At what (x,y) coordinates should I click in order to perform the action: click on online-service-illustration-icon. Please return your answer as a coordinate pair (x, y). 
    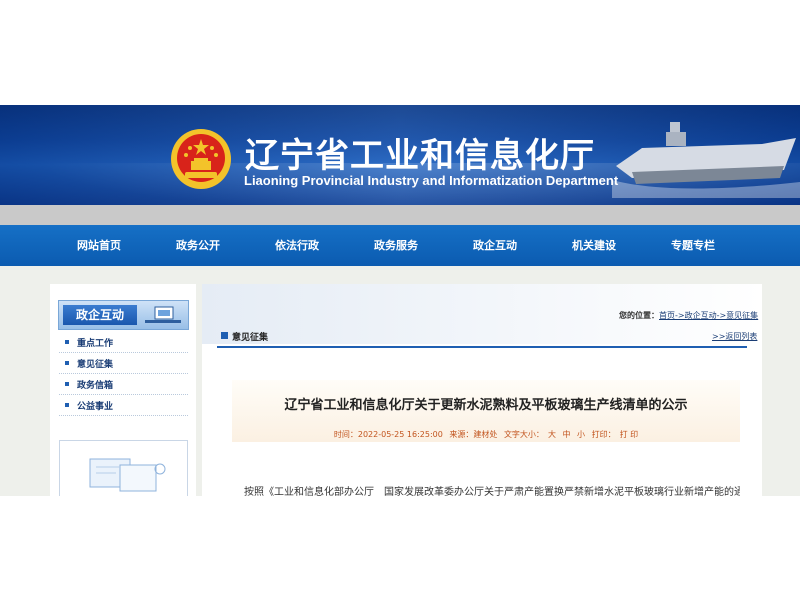
    Looking at the image, I should click on (127, 475).